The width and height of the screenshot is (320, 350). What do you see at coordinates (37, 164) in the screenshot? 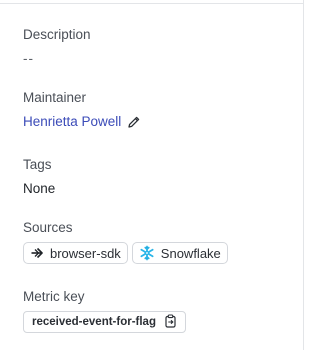
I see `tags-label: Tags` at bounding box center [37, 164].